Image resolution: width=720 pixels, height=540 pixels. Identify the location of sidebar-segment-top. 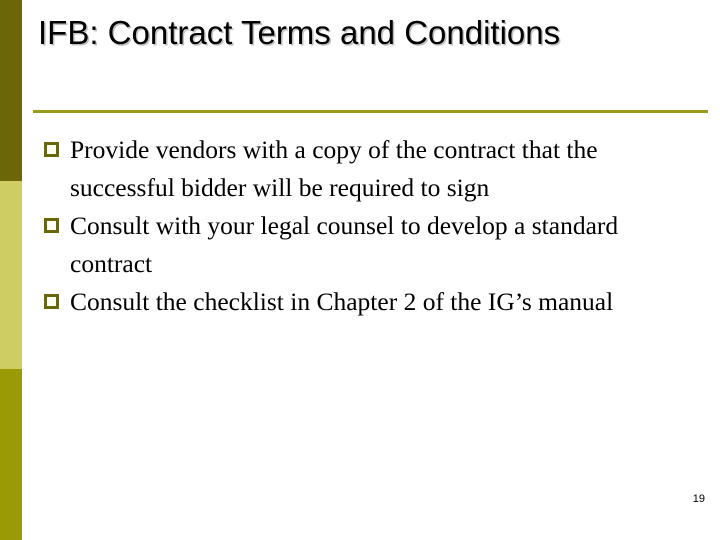
(11, 90).